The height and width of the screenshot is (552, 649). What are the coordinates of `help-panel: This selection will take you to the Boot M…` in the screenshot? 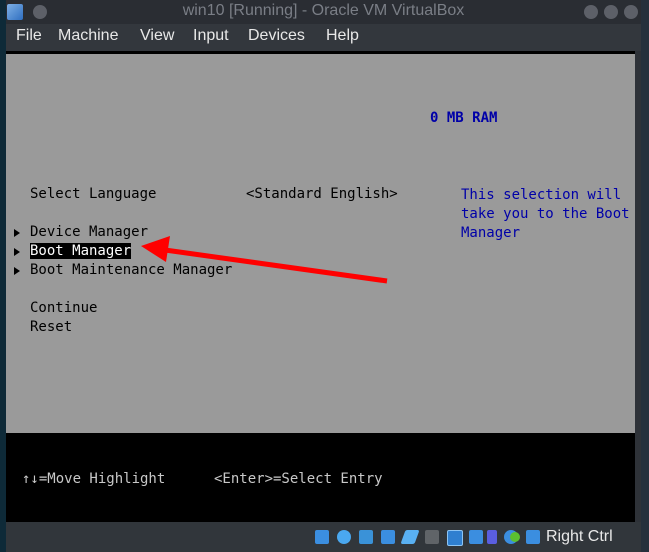 It's located at (545, 214).